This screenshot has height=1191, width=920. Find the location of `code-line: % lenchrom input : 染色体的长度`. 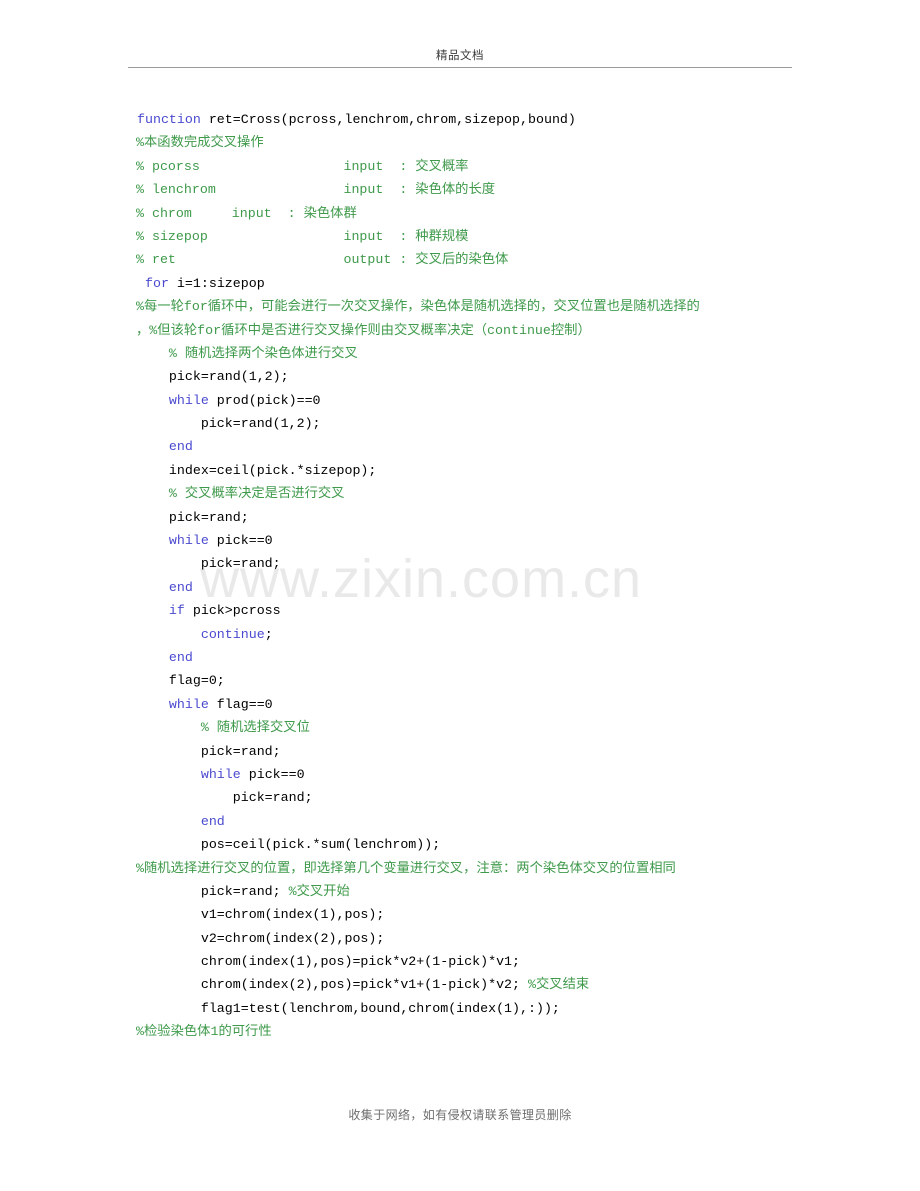

code-line: % lenchrom input : 染色体的长度 is located at coordinates (460, 189).